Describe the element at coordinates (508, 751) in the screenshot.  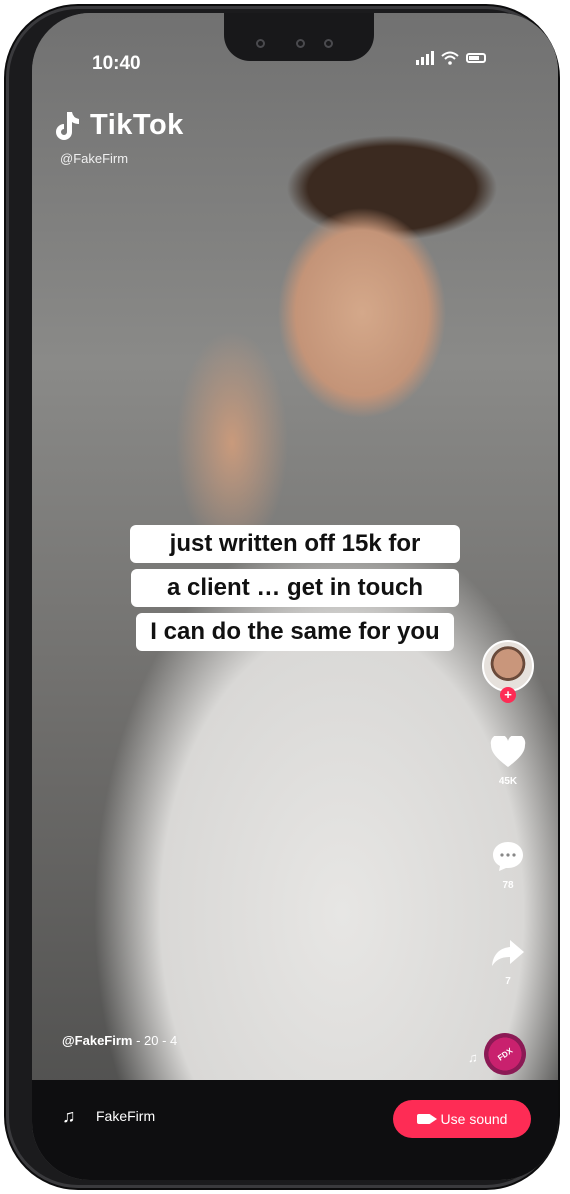
I see `heart-icon` at that location.